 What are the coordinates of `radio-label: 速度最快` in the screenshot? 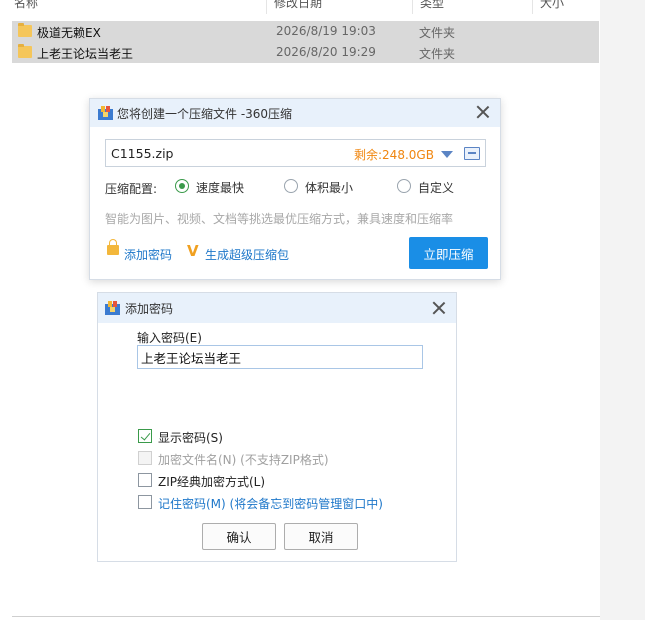 It's located at (220, 187).